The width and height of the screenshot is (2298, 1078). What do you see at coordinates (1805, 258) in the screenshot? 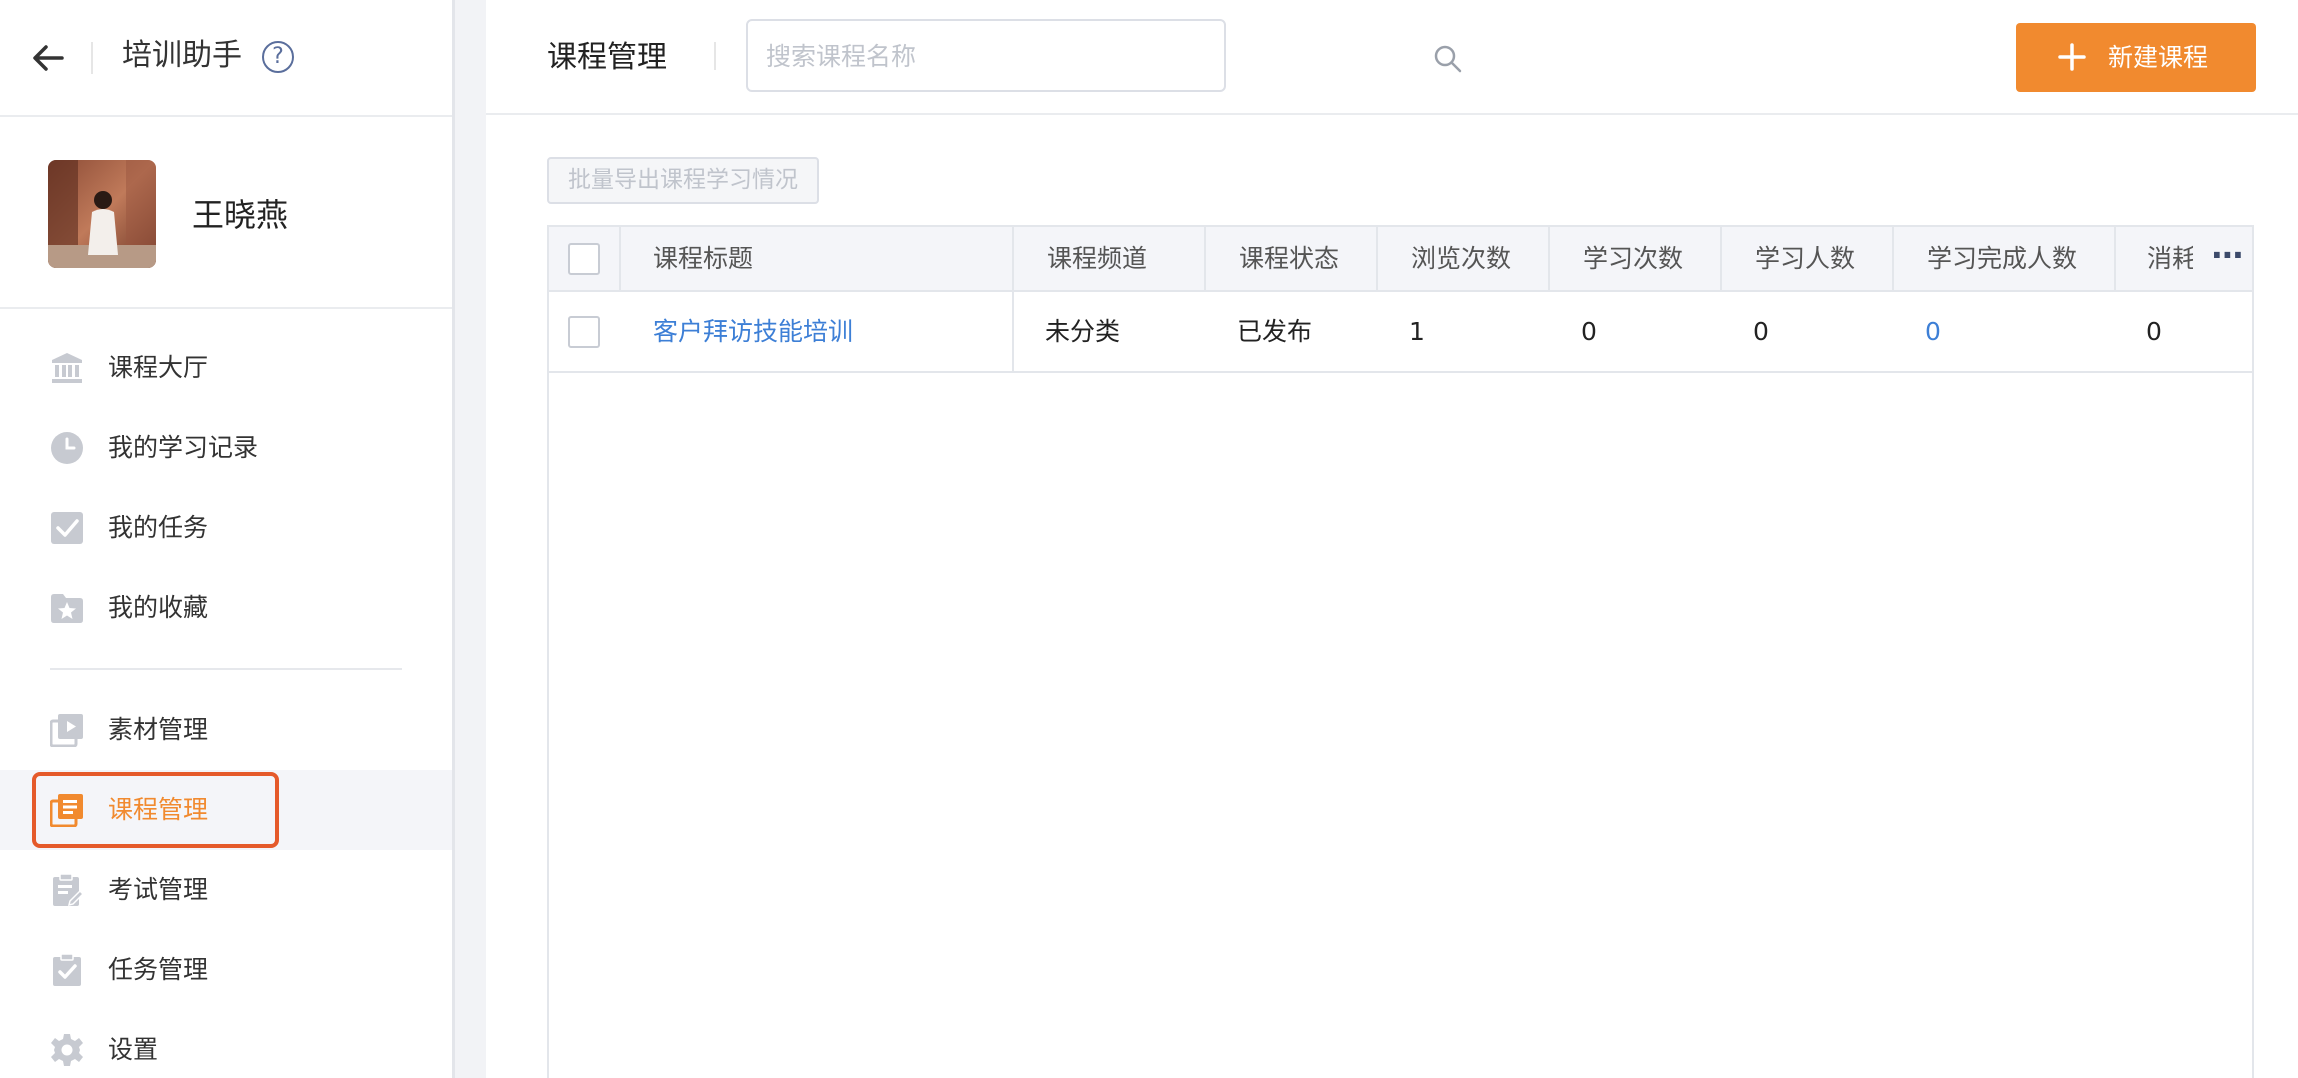
I see `column-header-learners: 学习人数` at bounding box center [1805, 258].